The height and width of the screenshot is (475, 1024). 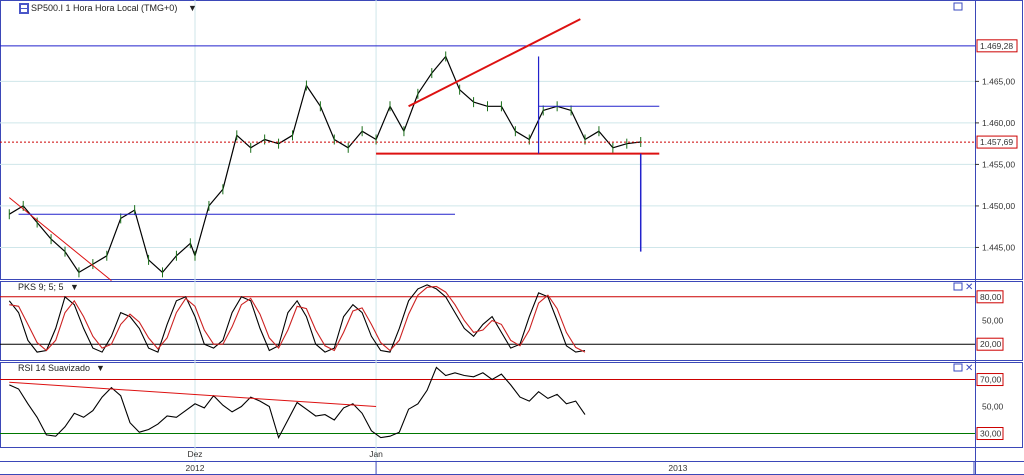 I want to click on rsi-panel, so click(x=487, y=403).